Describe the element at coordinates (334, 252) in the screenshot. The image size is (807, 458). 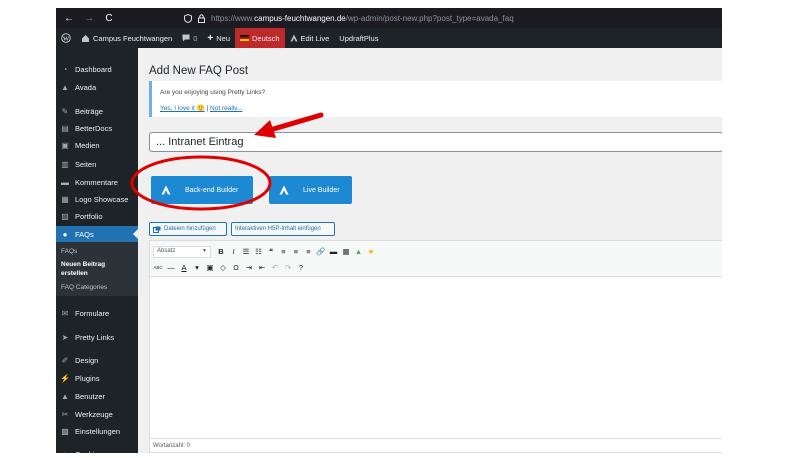
I see `more-icon: ▬` at that location.